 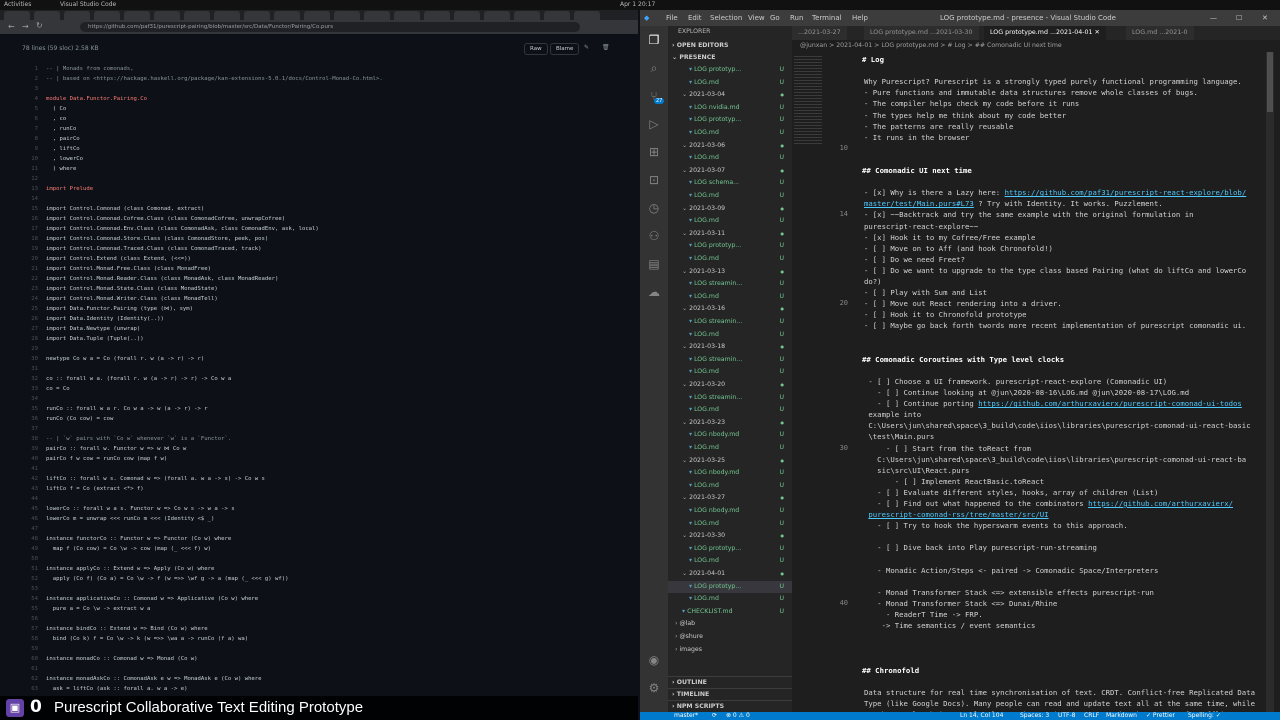 What do you see at coordinates (26, 559) in the screenshot?
I see `line-number: 50` at bounding box center [26, 559].